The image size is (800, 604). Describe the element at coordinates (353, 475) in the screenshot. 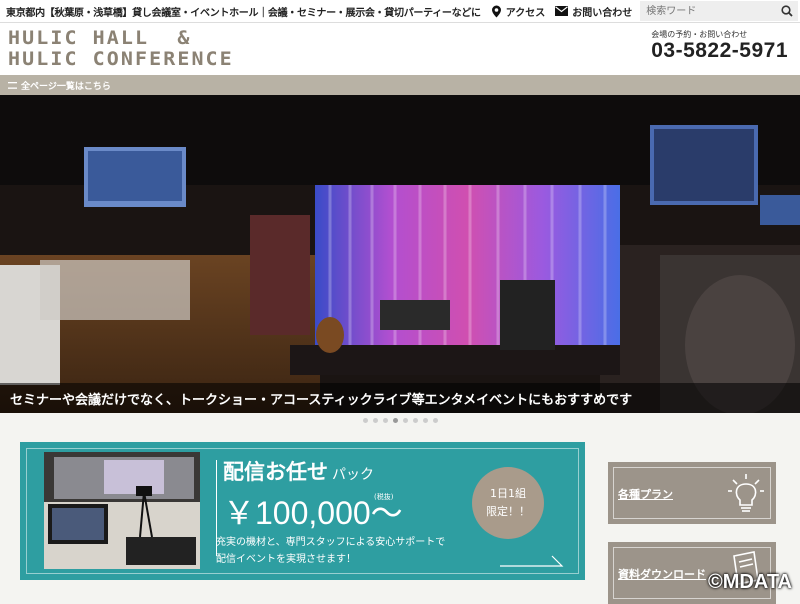

I see `banner-title-suffix: パック` at that location.